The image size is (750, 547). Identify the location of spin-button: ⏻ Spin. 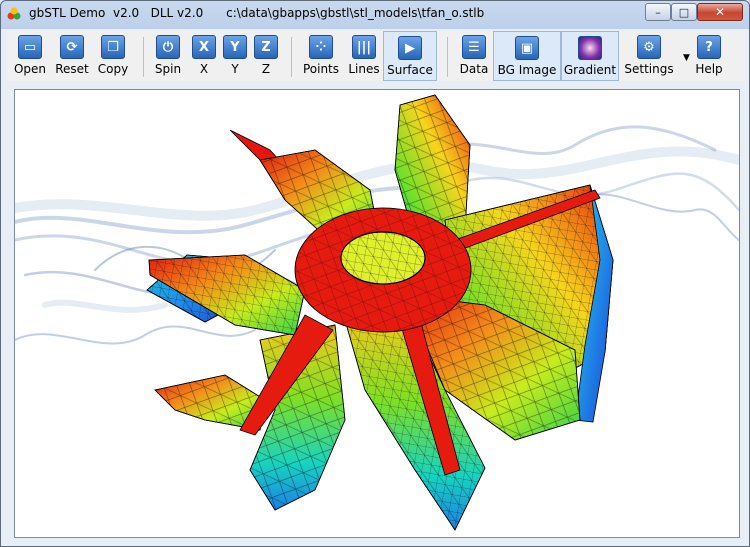
(168, 56).